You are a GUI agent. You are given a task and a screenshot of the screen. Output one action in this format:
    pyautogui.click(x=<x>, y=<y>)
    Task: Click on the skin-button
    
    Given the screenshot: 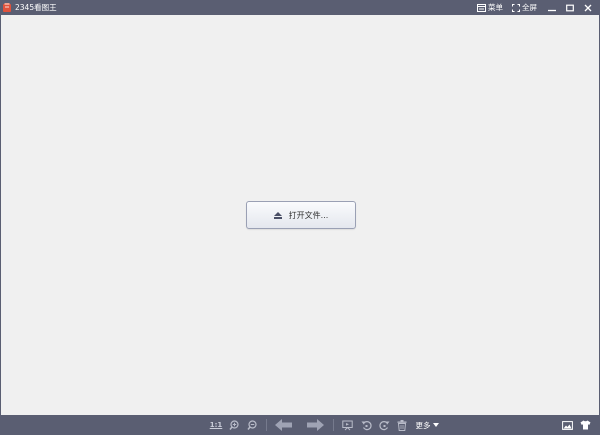 What is the action you would take?
    pyautogui.click(x=585, y=425)
    